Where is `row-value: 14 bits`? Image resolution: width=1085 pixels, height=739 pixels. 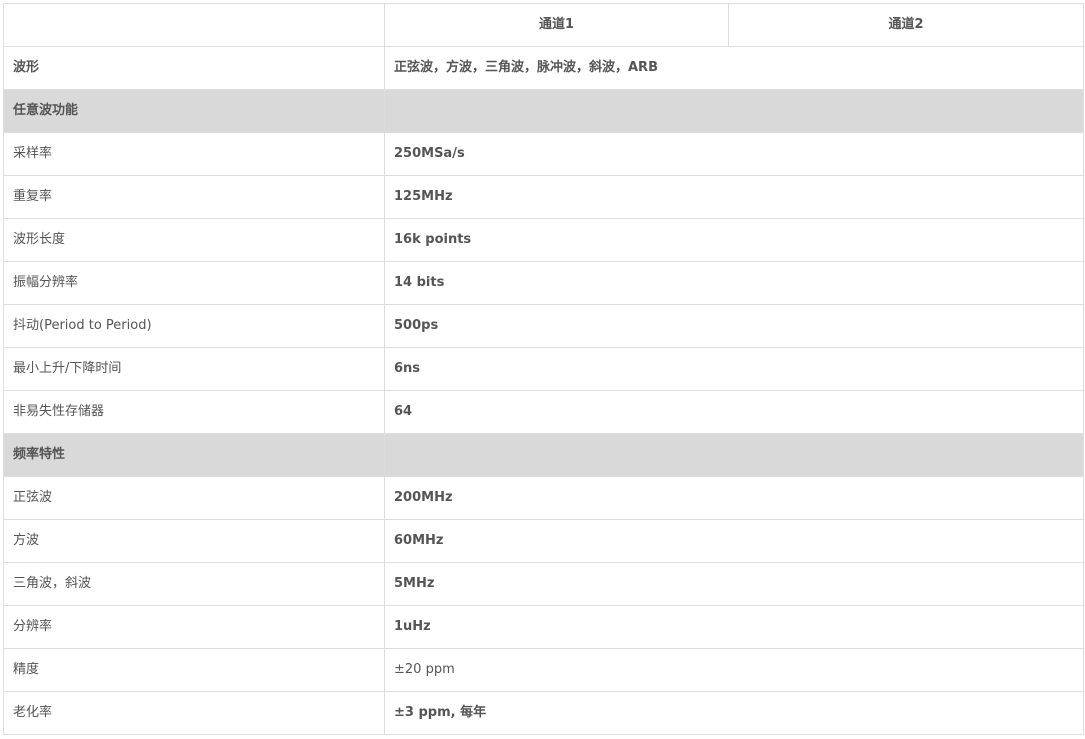 row-value: 14 bits is located at coordinates (734, 283).